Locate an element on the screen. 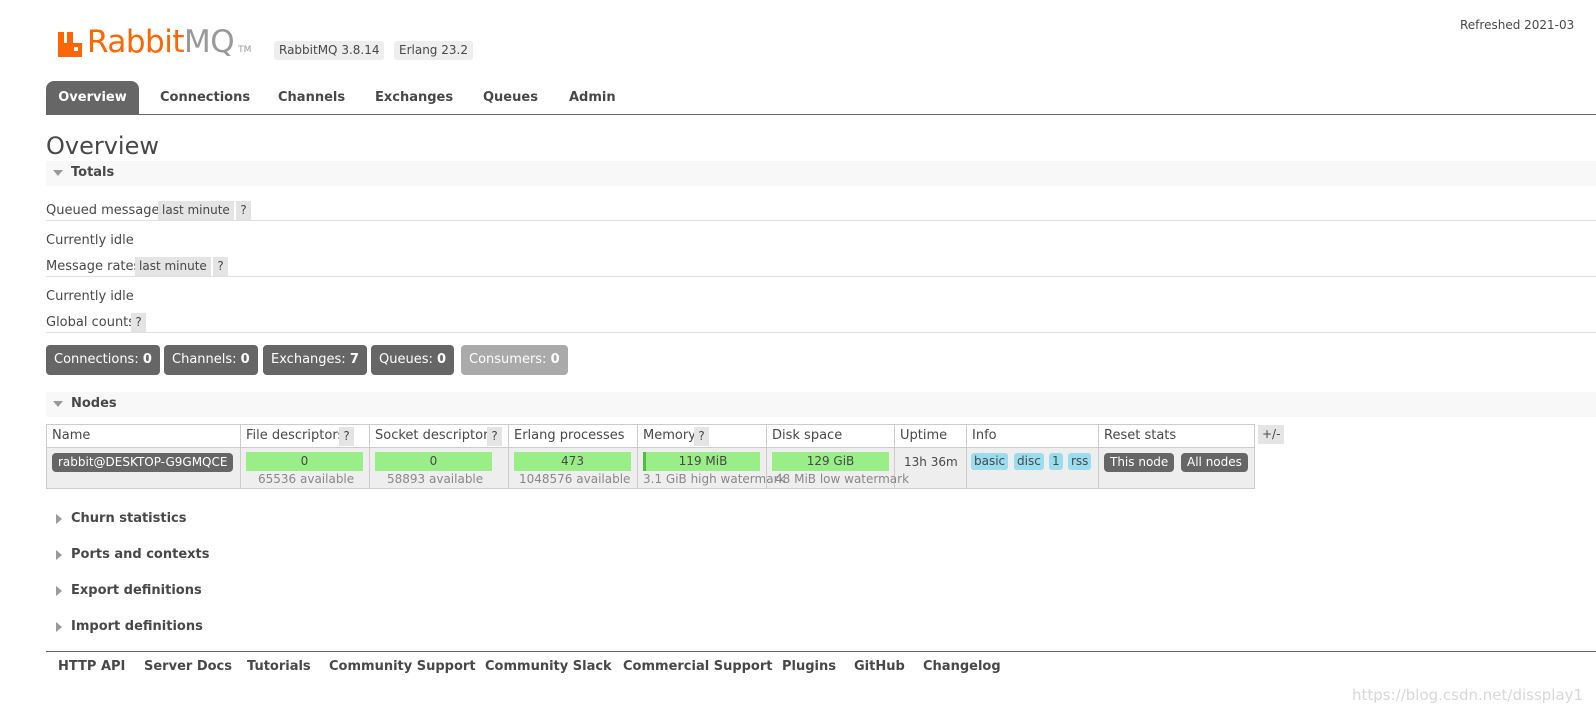 This screenshot has width=1596, height=727. export-definitions-title: Export definitions is located at coordinates (136, 590).